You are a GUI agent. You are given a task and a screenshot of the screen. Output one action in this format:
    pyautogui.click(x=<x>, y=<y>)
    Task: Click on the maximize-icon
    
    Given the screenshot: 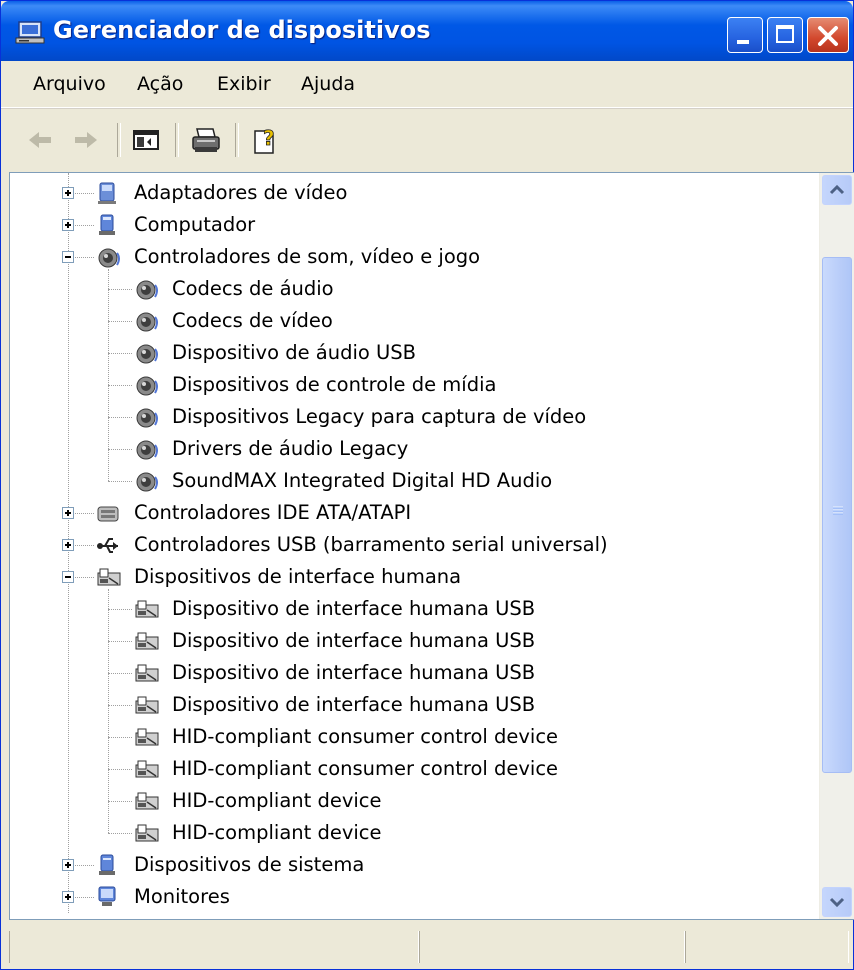 What is the action you would take?
    pyautogui.click(x=785, y=34)
    